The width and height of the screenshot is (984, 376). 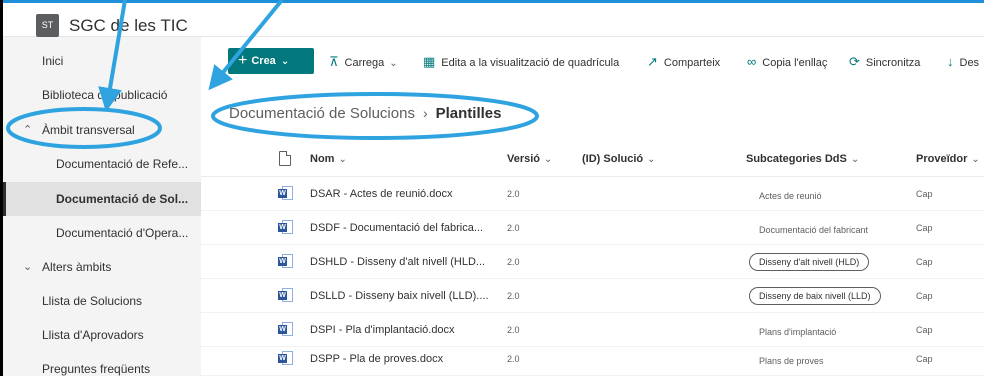 I want to click on sidebar-item-label: Llista de Solucions, so click(x=92, y=301).